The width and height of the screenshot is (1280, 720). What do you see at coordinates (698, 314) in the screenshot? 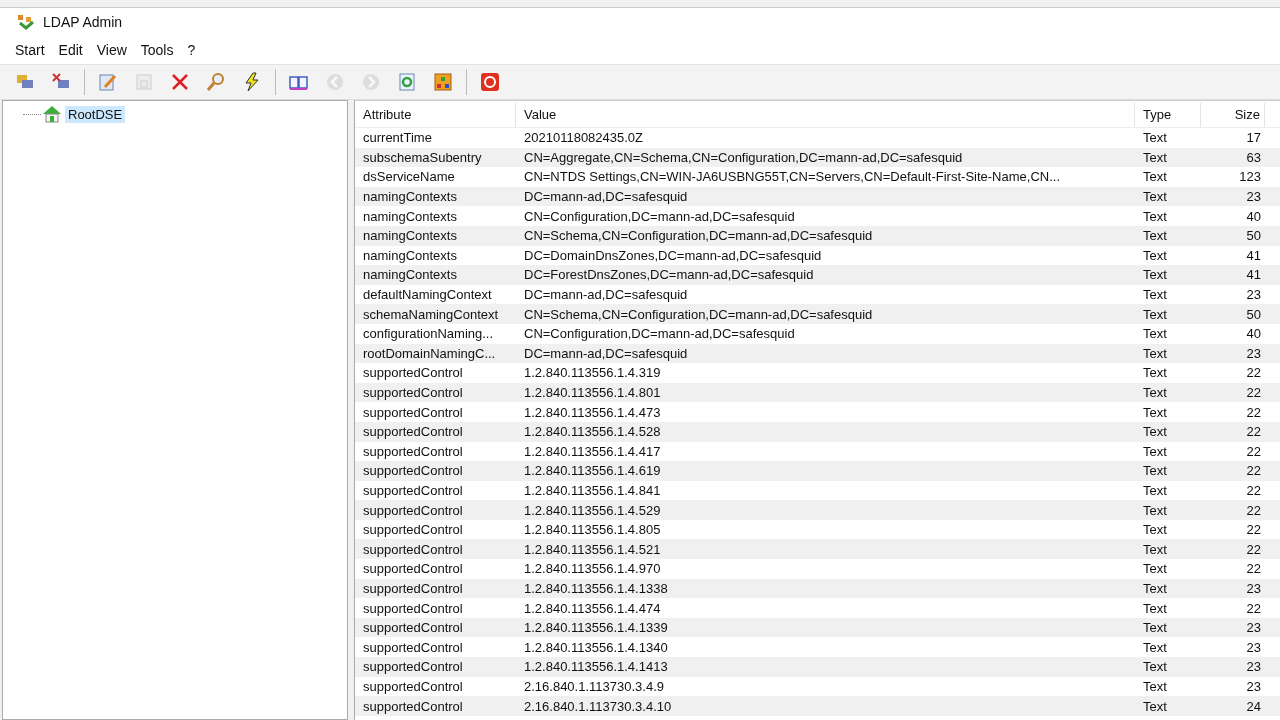
I see `table-cell-text: CN=Schema,CN=Configuration,DC=mann-ad,DC=safesquid` at bounding box center [698, 314].